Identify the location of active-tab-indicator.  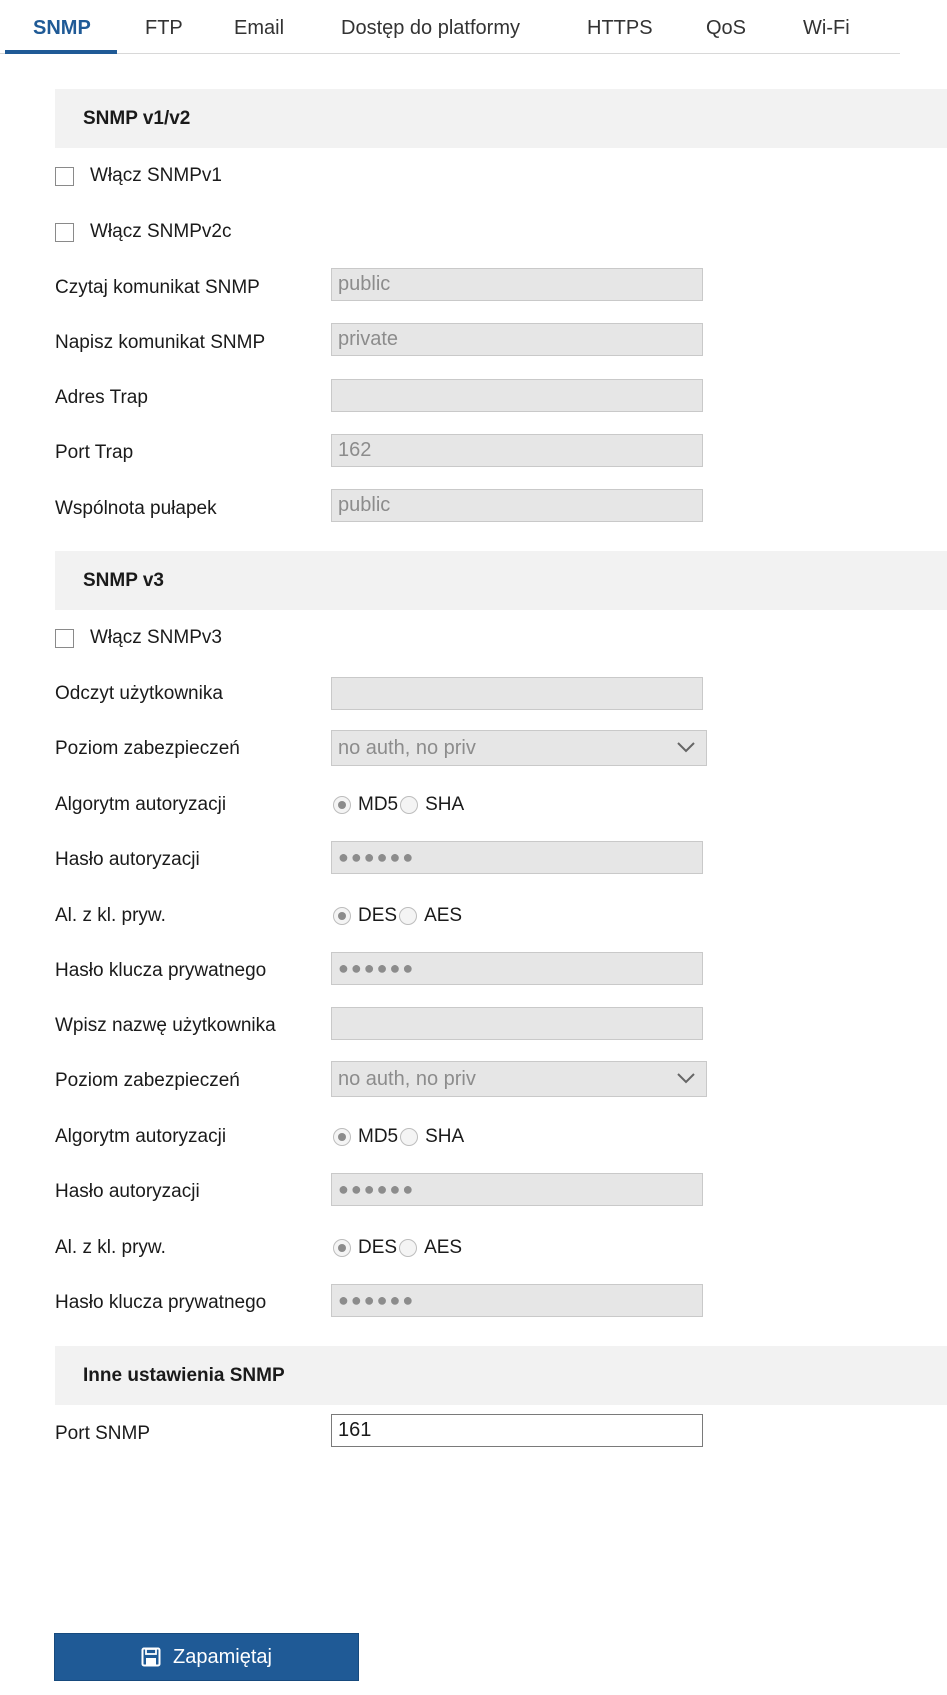
(61, 52).